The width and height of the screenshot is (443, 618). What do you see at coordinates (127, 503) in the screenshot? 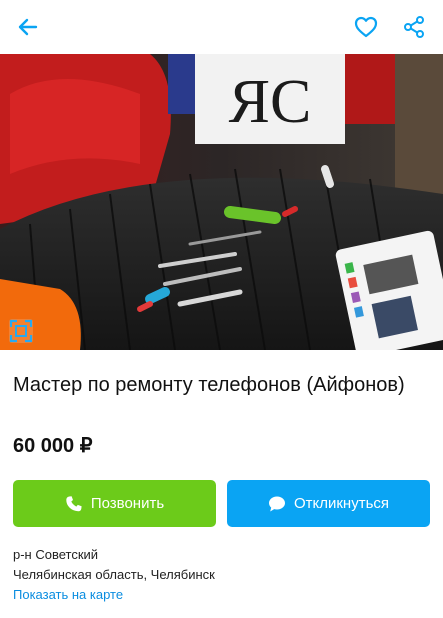
I see `call-button-label: Позвонить` at bounding box center [127, 503].